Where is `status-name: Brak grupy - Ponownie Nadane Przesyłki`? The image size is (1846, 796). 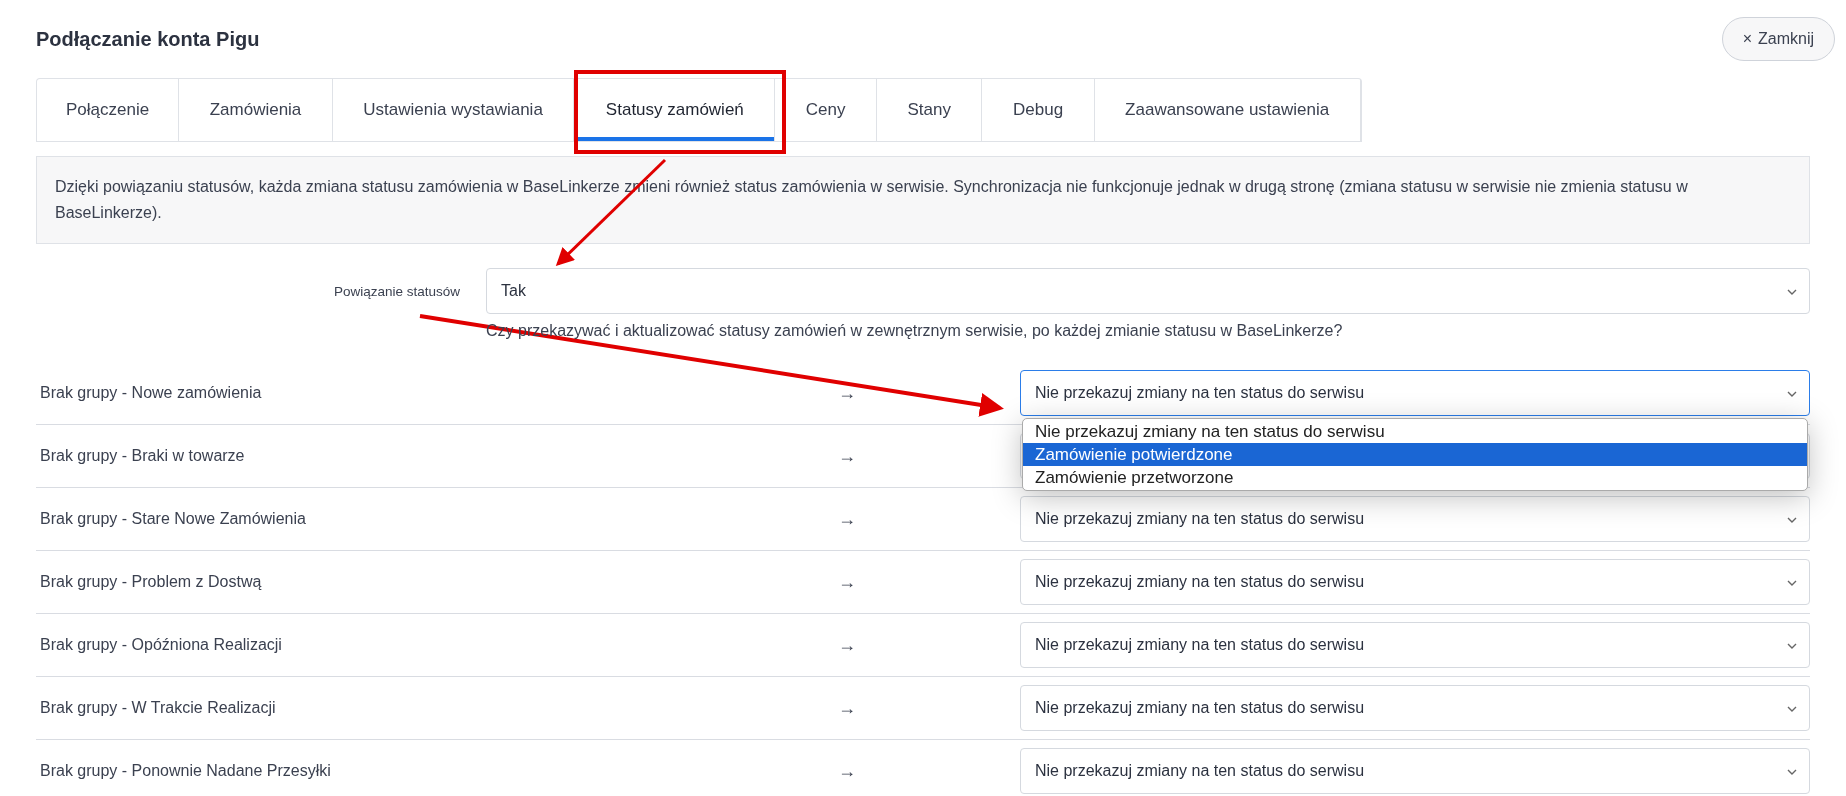 status-name: Brak grupy - Ponownie Nadane Przesyłki is located at coordinates (185, 771).